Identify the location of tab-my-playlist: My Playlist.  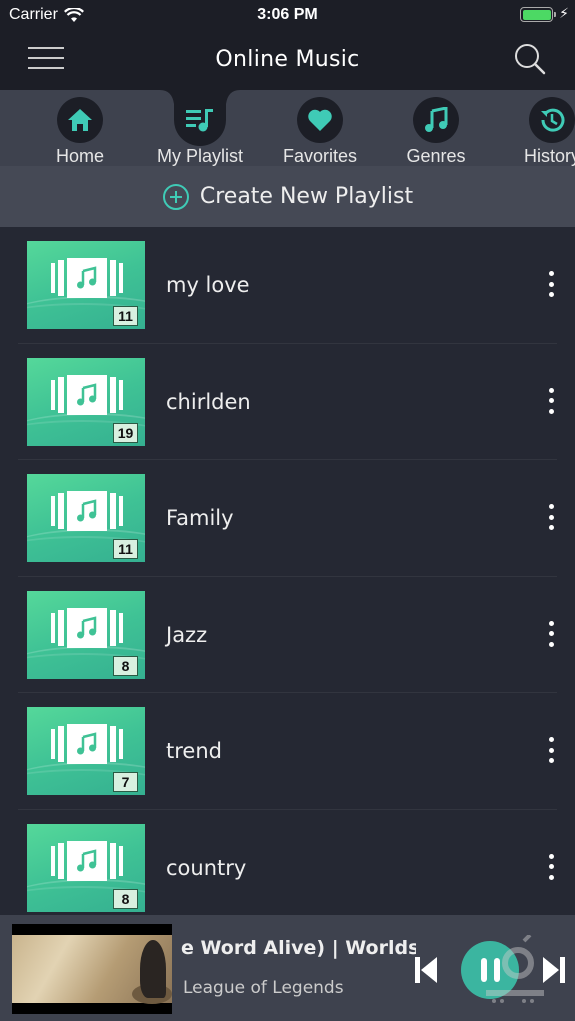
(200, 128).